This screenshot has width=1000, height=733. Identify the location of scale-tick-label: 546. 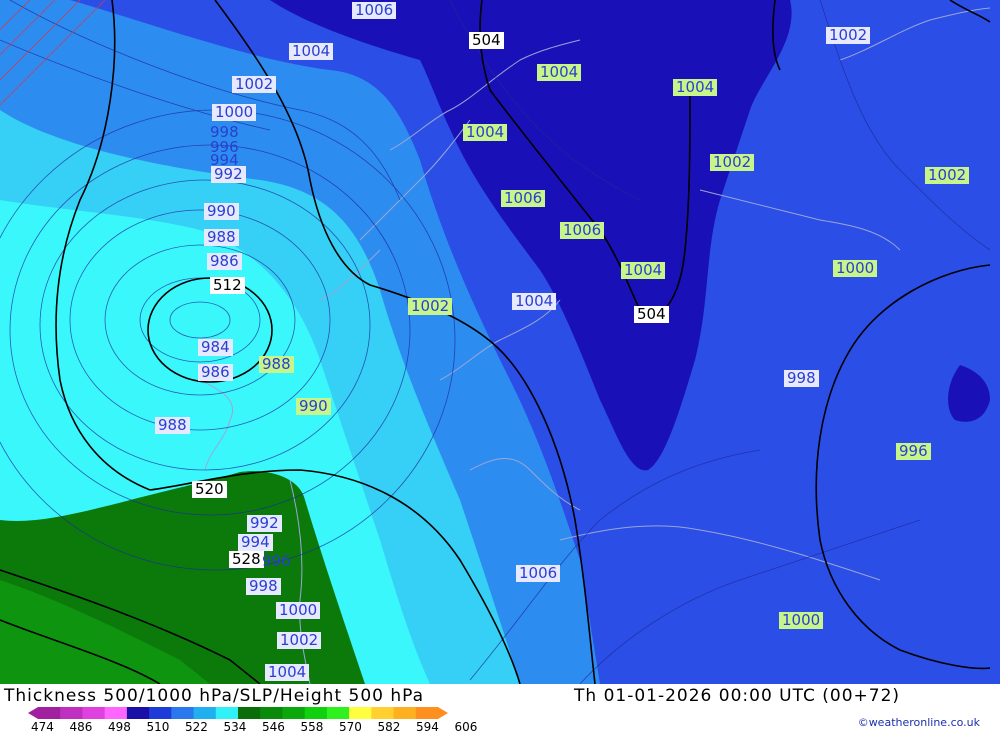
(273, 726).